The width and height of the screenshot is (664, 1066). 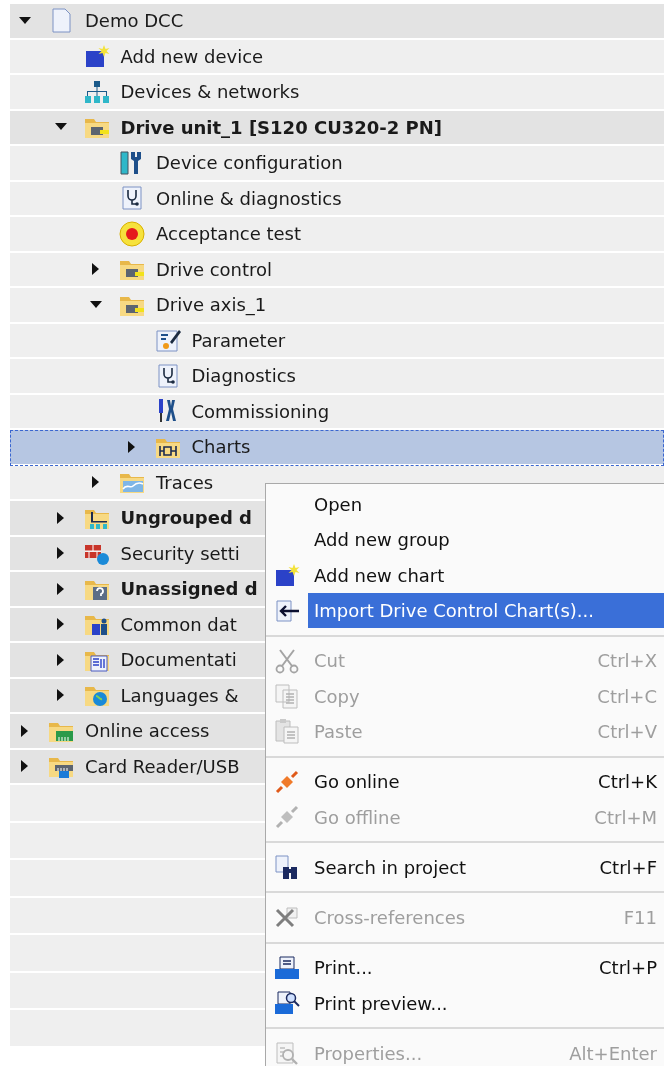 What do you see at coordinates (260, 411) in the screenshot?
I see `tree-item-label: Commissioning` at bounding box center [260, 411].